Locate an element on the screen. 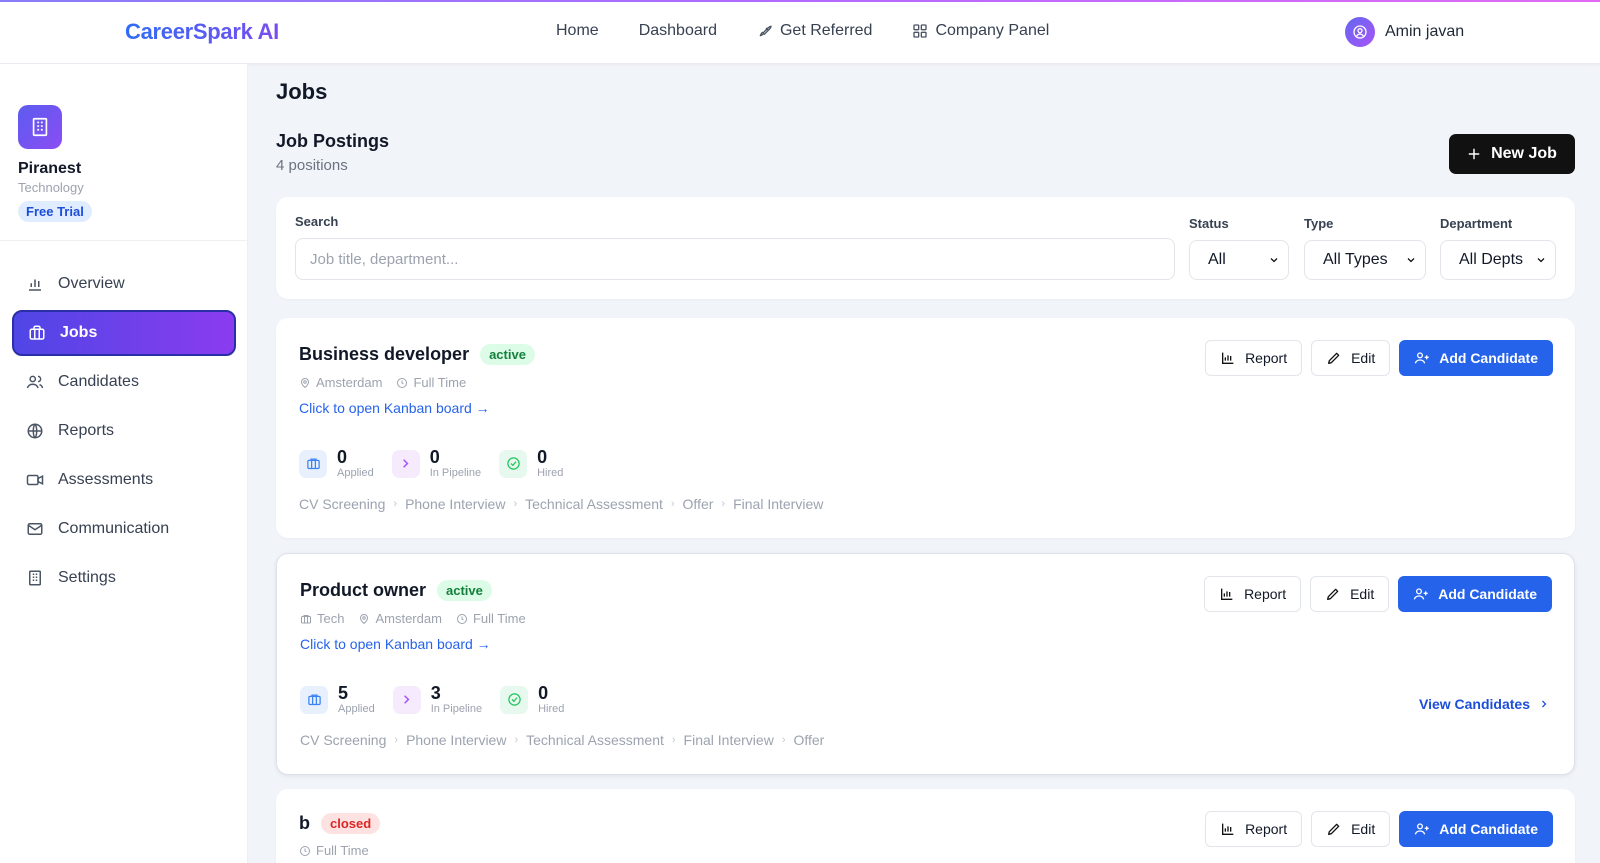 The height and width of the screenshot is (863, 1600). department-label: Department is located at coordinates (1476, 223).